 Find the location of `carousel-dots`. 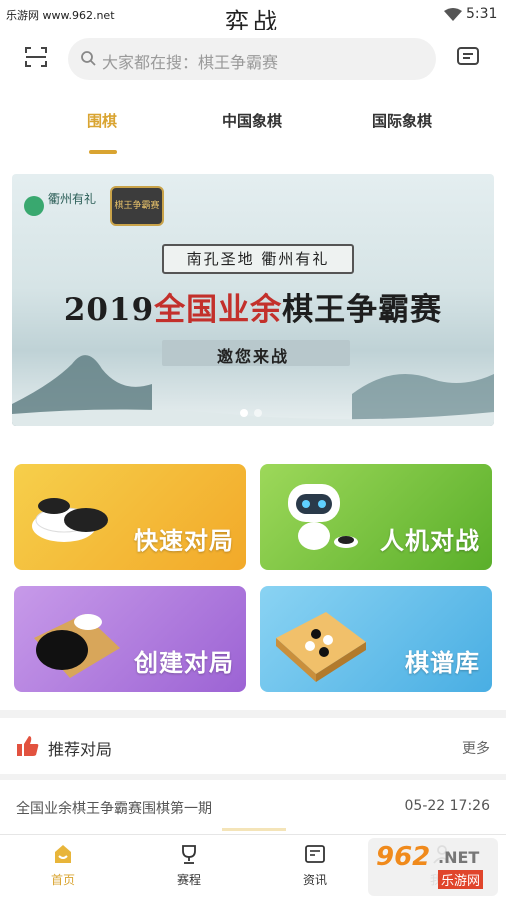

carousel-dots is located at coordinates (254, 411).